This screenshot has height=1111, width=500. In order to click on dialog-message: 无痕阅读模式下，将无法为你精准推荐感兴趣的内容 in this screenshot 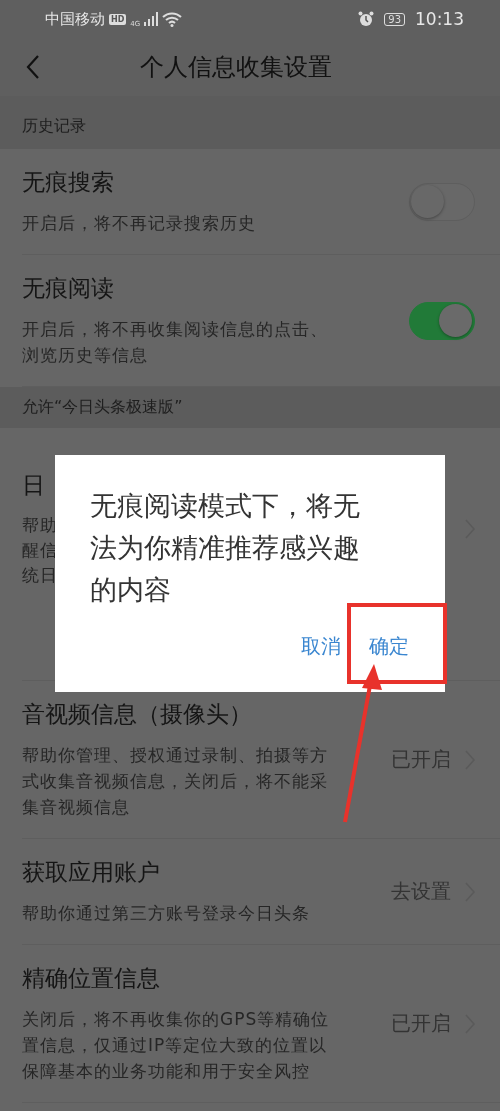, I will do `click(225, 548)`.